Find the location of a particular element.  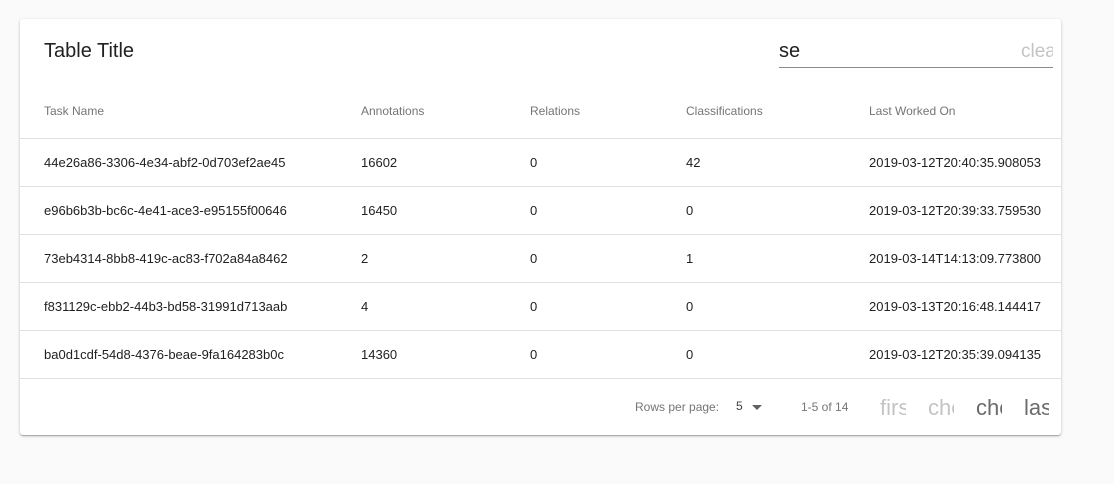

table-title: Table Title is located at coordinates (89, 51).